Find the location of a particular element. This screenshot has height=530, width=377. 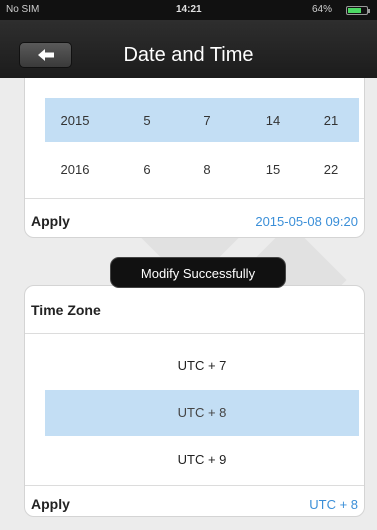

page-title: Date and Time is located at coordinates (188, 55).